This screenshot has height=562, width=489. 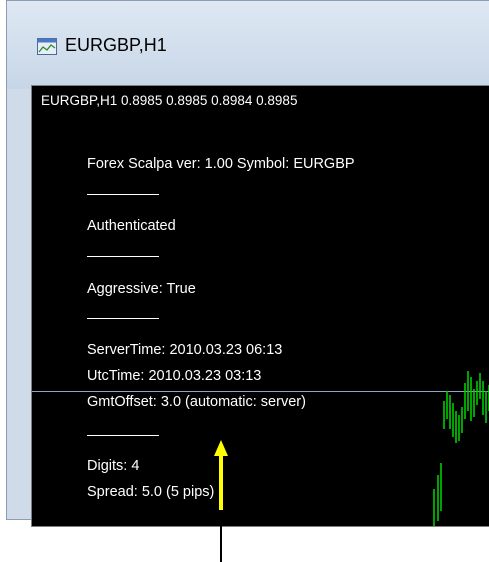 What do you see at coordinates (47, 46) in the screenshot?
I see `chart-window-icon` at bounding box center [47, 46].